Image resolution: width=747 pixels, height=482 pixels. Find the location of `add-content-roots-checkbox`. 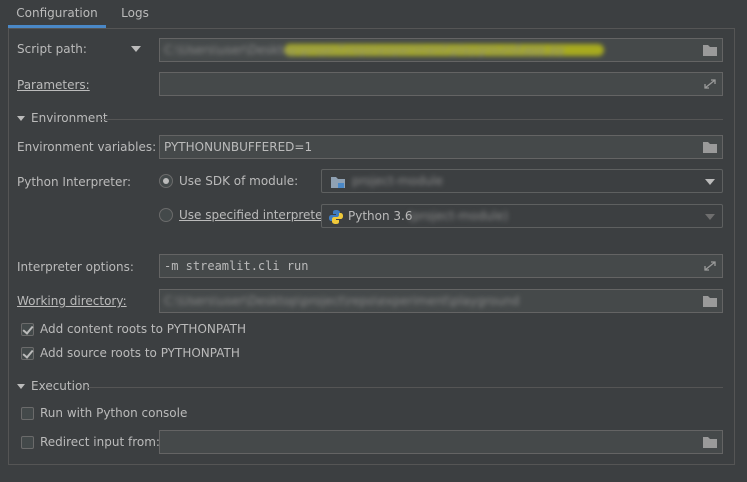

add-content-roots-checkbox is located at coordinates (27, 329).